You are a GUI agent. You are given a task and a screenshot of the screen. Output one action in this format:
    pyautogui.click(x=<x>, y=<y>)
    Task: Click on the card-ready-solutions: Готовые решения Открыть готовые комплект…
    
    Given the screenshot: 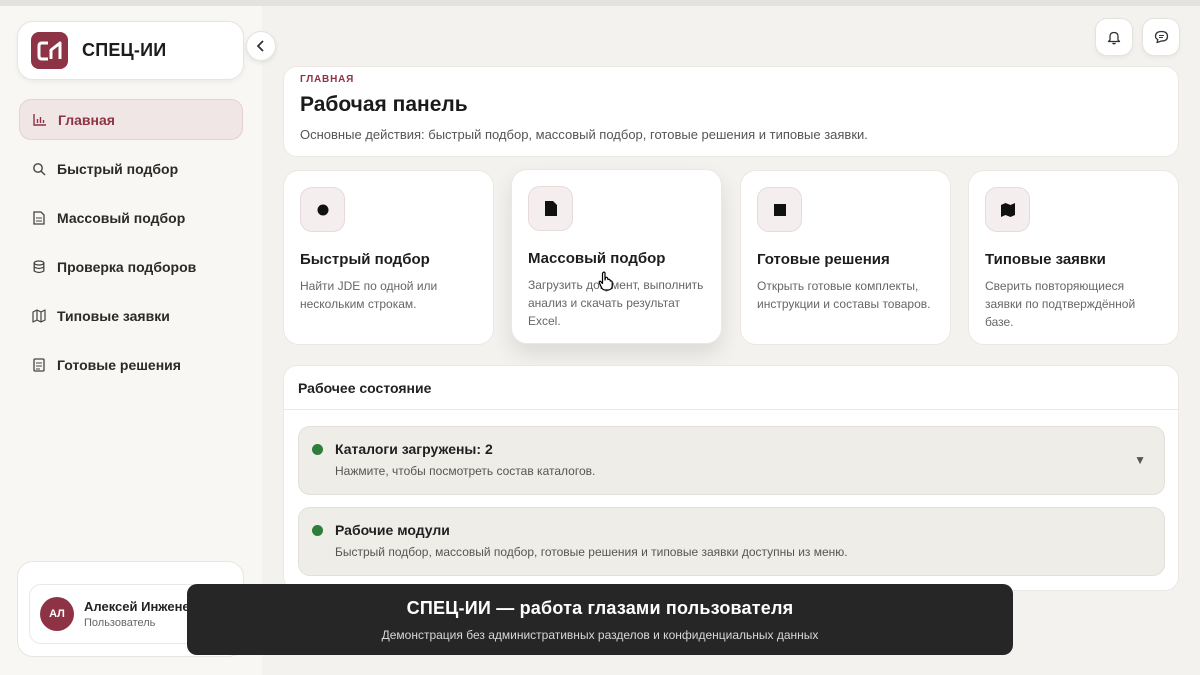 What is the action you would take?
    pyautogui.click(x=845, y=257)
    